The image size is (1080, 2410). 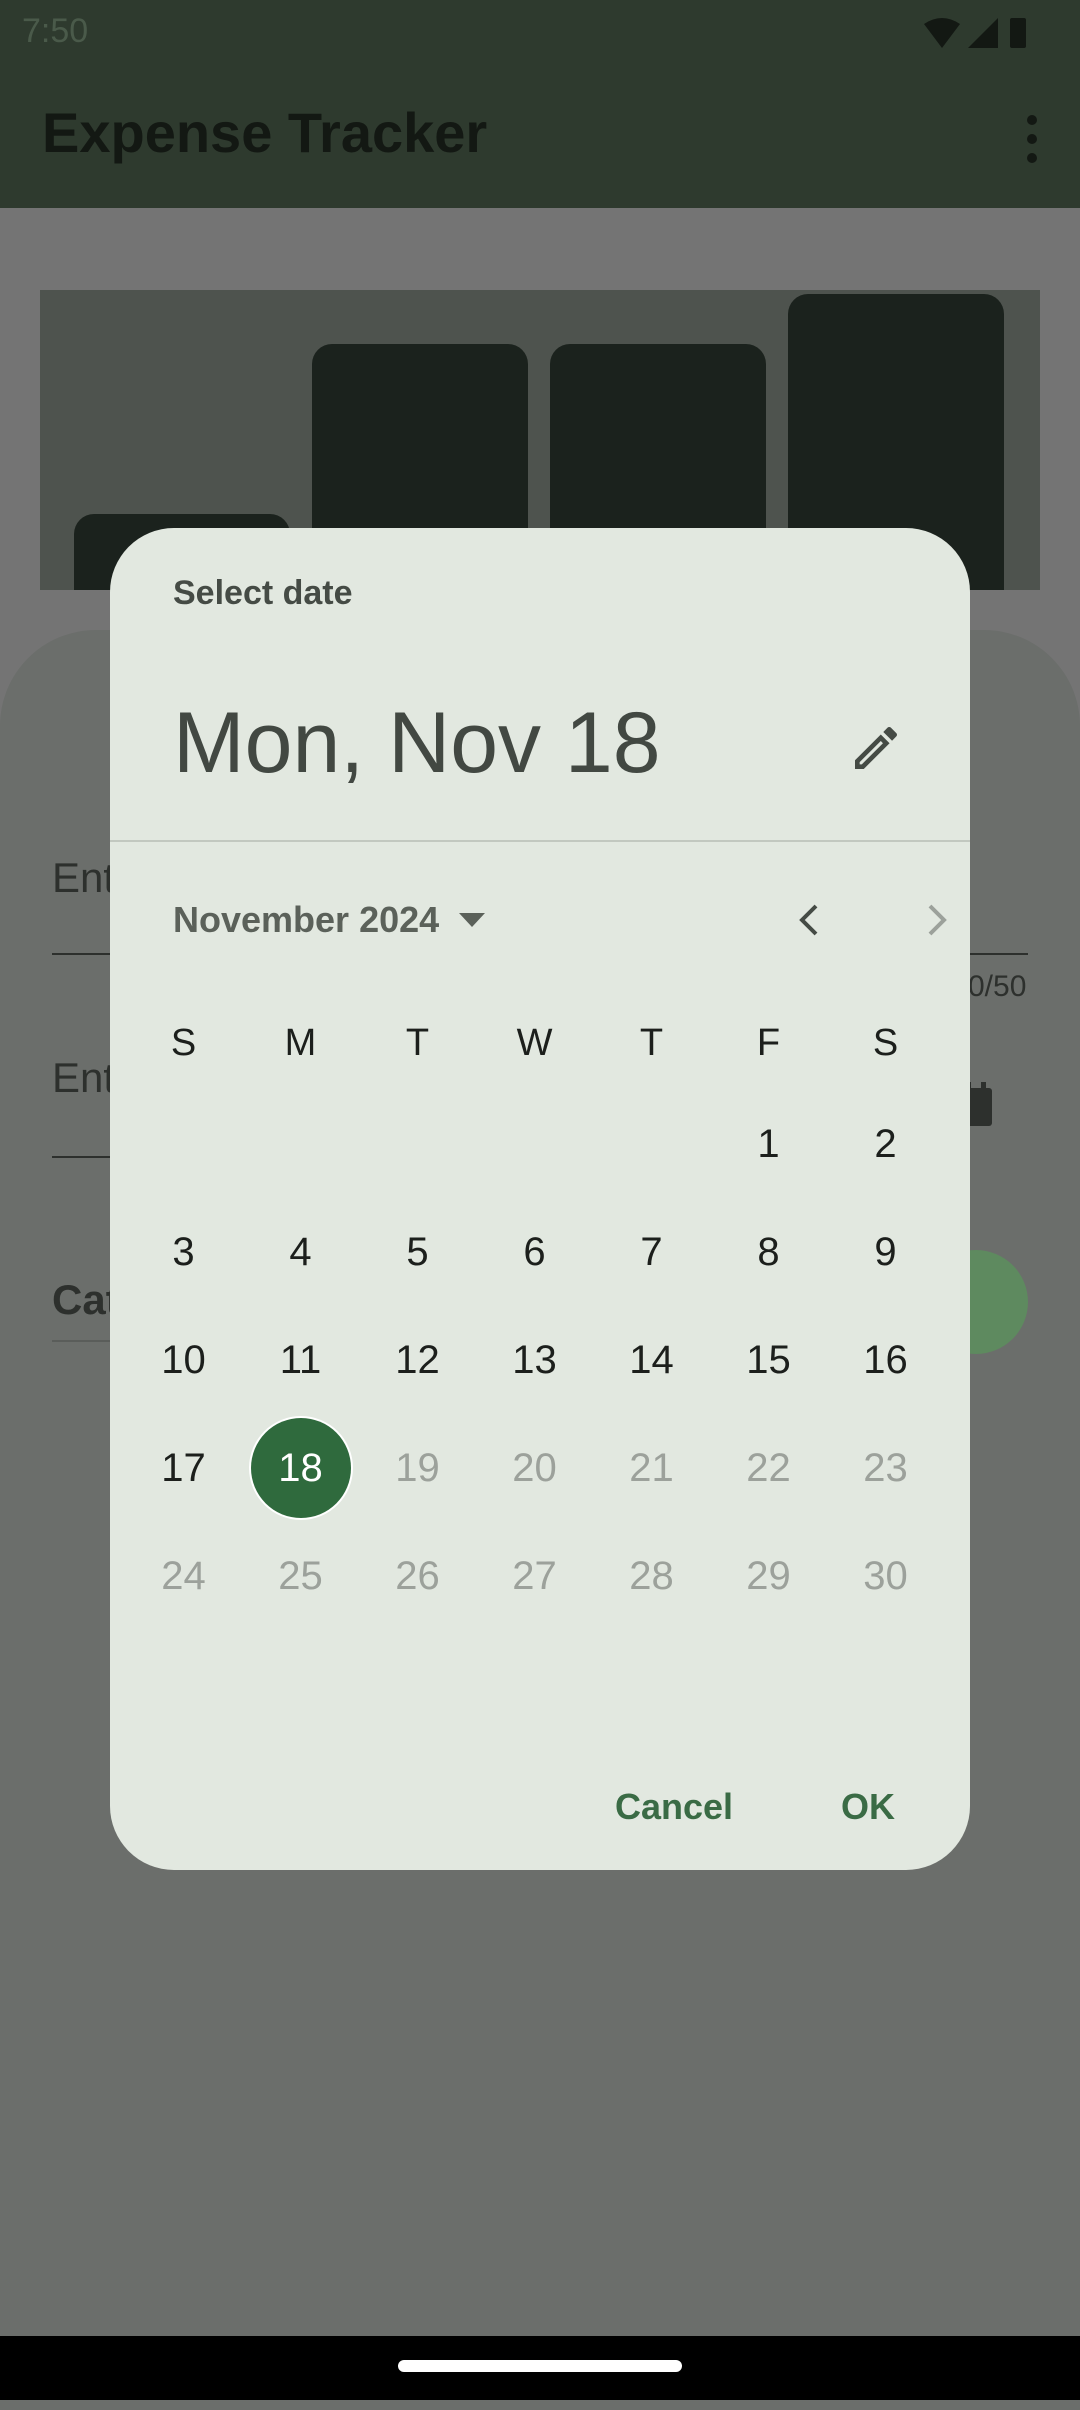 I want to click on calendar-day: 24, so click(x=183, y=1576).